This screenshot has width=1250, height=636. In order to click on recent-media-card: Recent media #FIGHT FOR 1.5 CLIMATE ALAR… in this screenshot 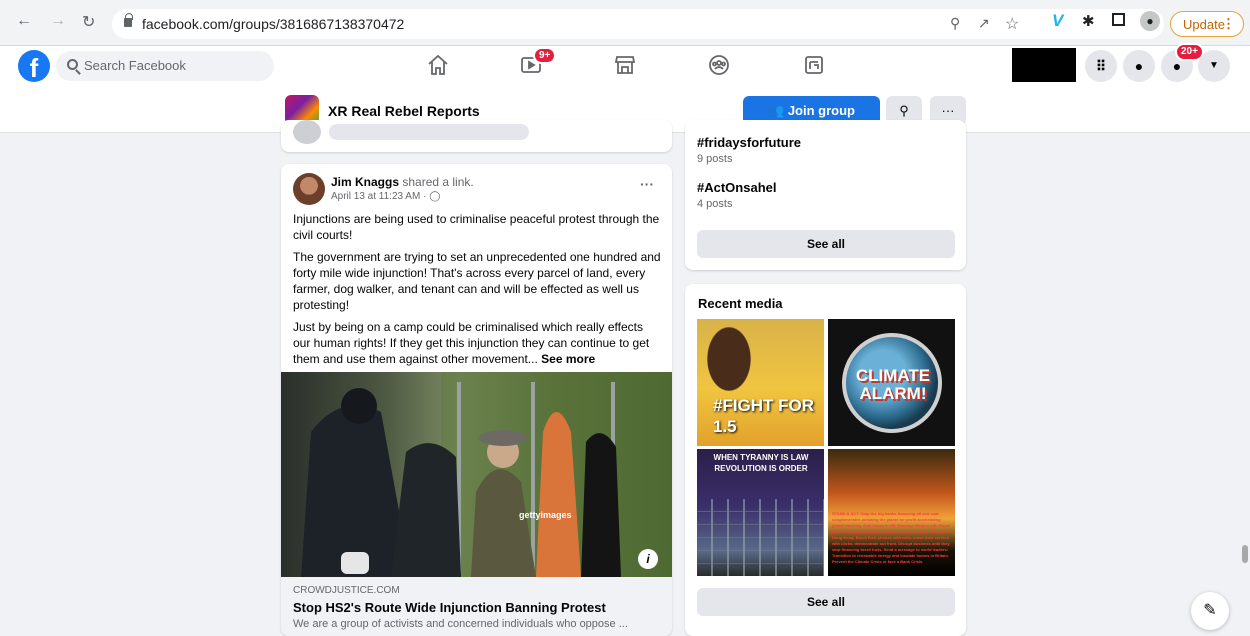, I will do `click(825, 460)`.